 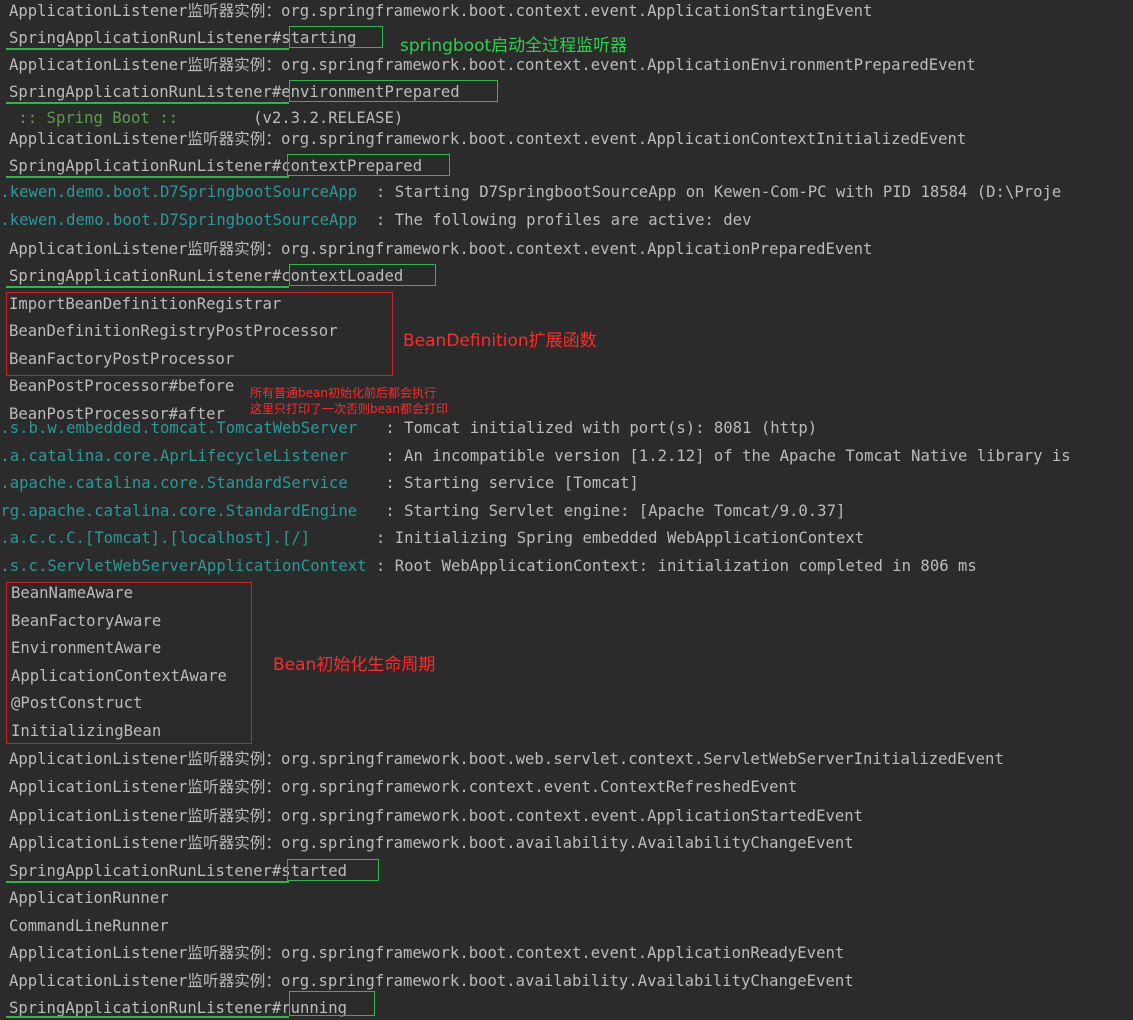 What do you see at coordinates (336, 37) in the screenshot?
I see `highlight-box-starting` at bounding box center [336, 37].